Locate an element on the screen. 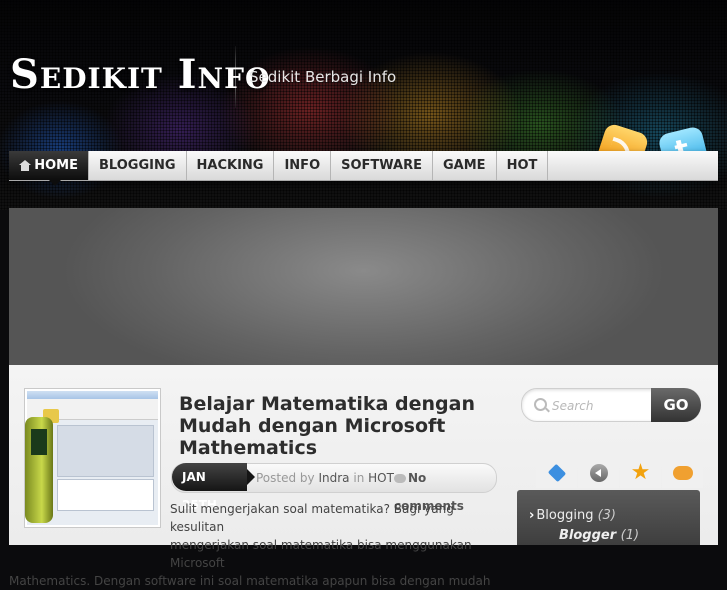  posted-by-label: Posted by is located at coordinates (285, 478).